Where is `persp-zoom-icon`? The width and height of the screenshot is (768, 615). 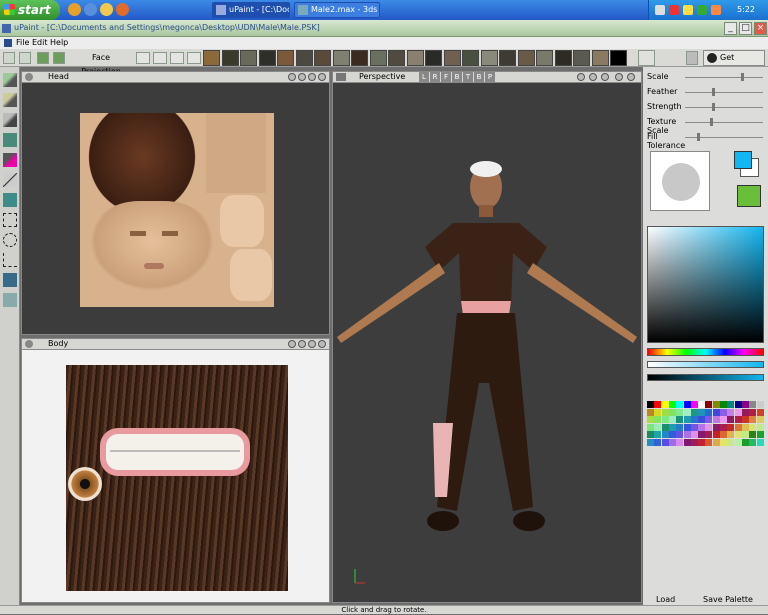 persp-zoom-icon is located at coordinates (605, 77).